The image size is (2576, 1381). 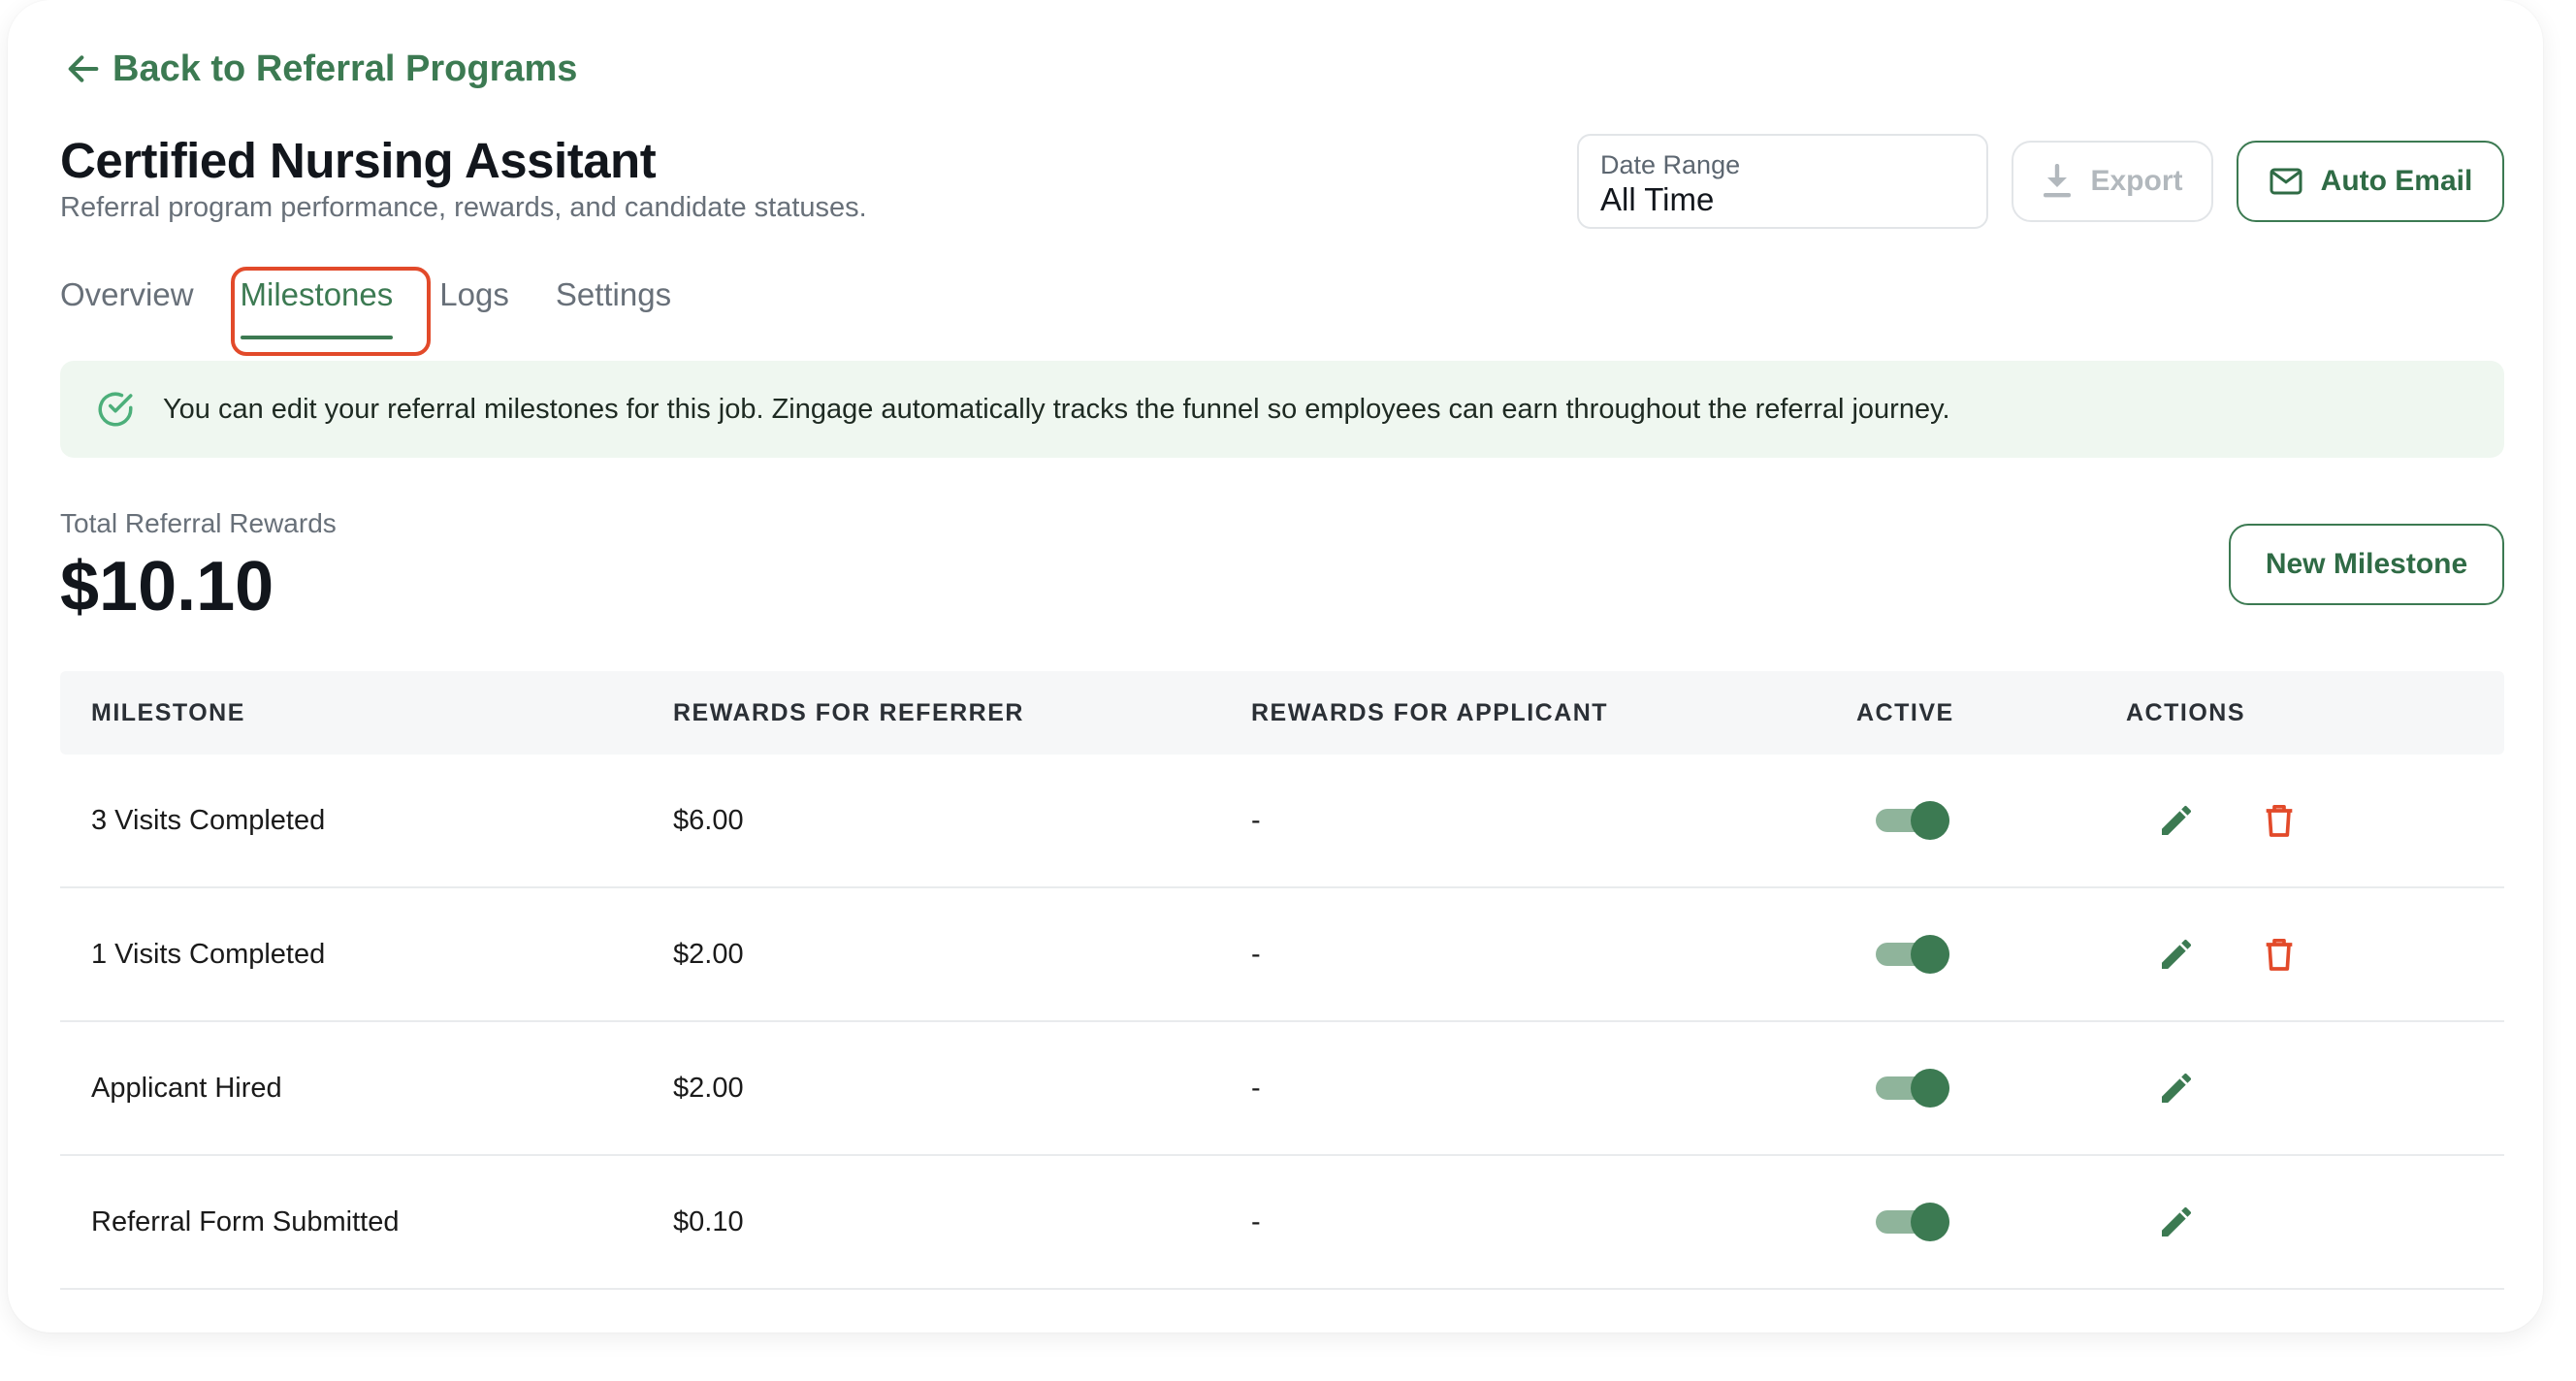 I want to click on referrer-reward: $6.00, so click(x=708, y=820).